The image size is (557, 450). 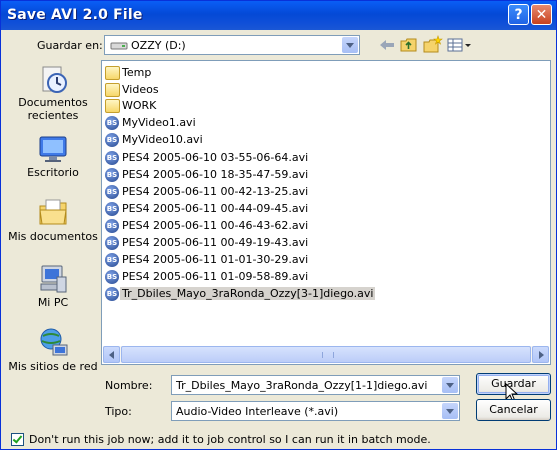 I want to click on cancel-button: Cancelar, so click(x=513, y=410).